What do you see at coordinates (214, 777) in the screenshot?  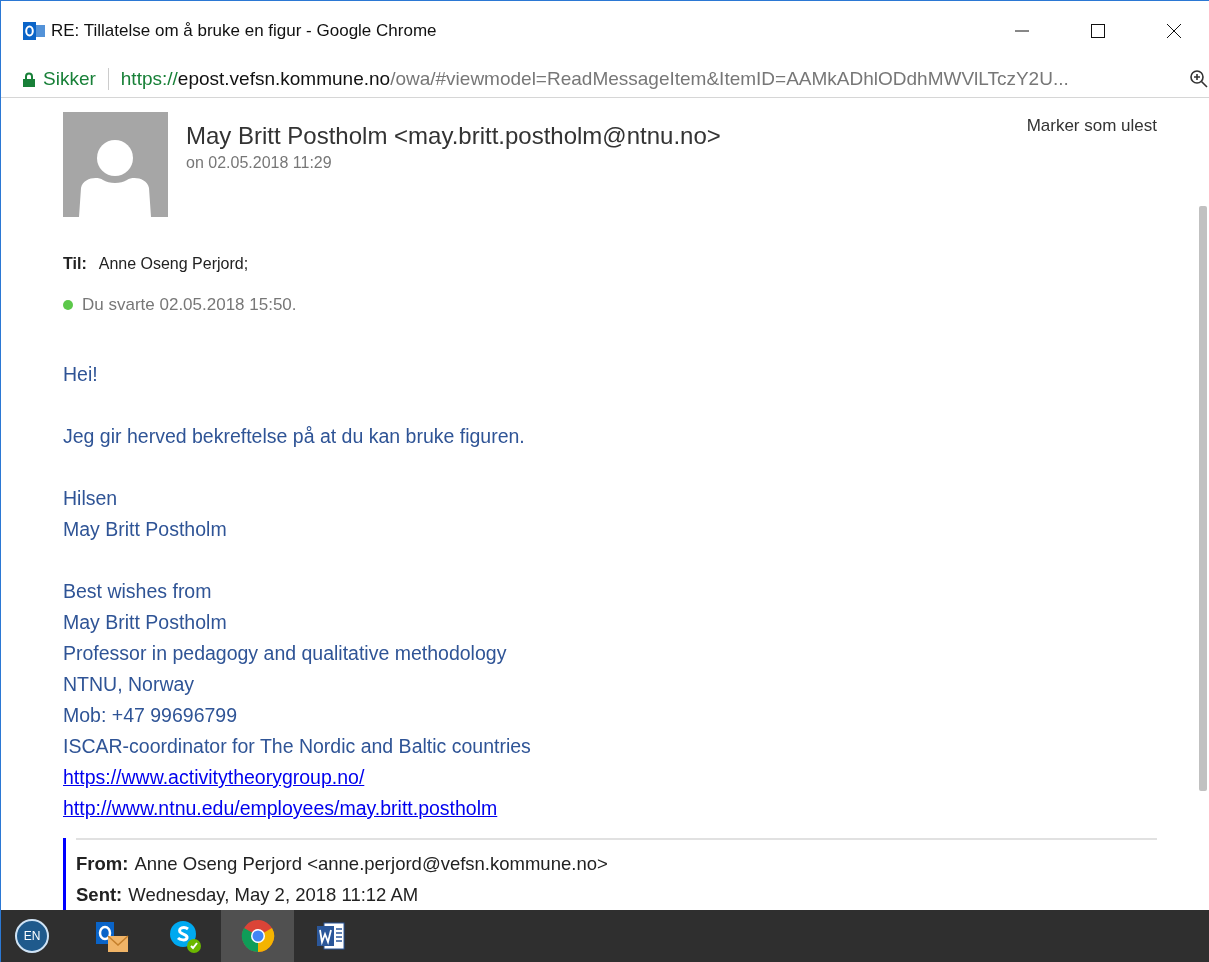 I see `message-link: https://www.activitytheorygroup.no/` at bounding box center [214, 777].